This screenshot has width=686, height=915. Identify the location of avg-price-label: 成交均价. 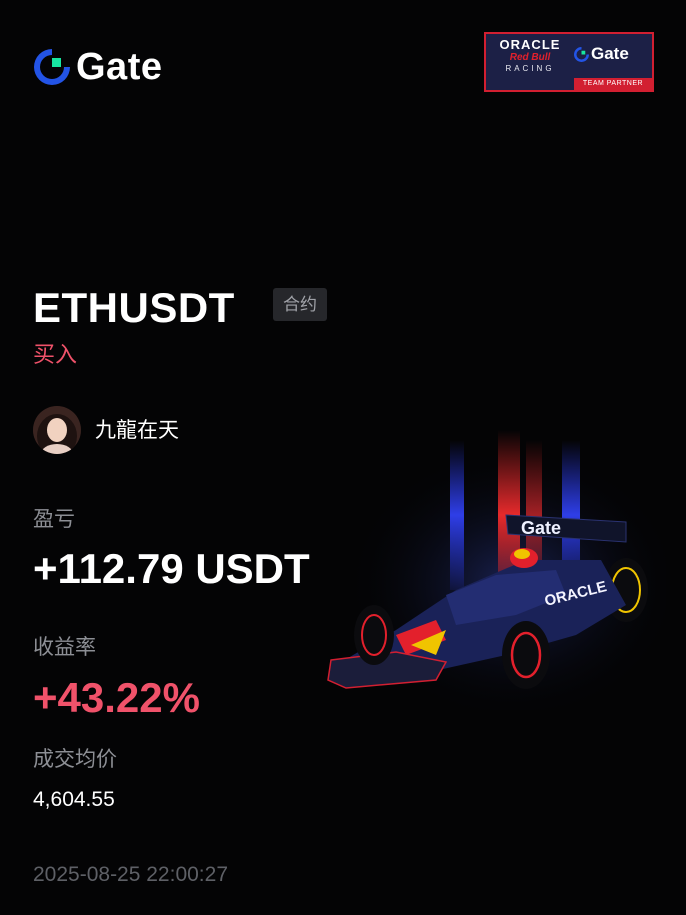
(75, 759).